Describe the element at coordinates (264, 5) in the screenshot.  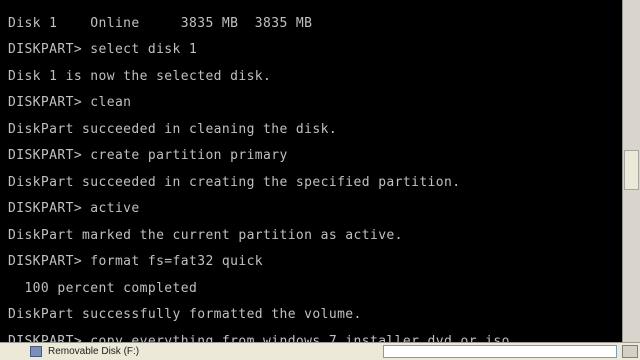
I see `console-line-disk0: Disk 0 Online 465 GB 1024 KB` at that location.